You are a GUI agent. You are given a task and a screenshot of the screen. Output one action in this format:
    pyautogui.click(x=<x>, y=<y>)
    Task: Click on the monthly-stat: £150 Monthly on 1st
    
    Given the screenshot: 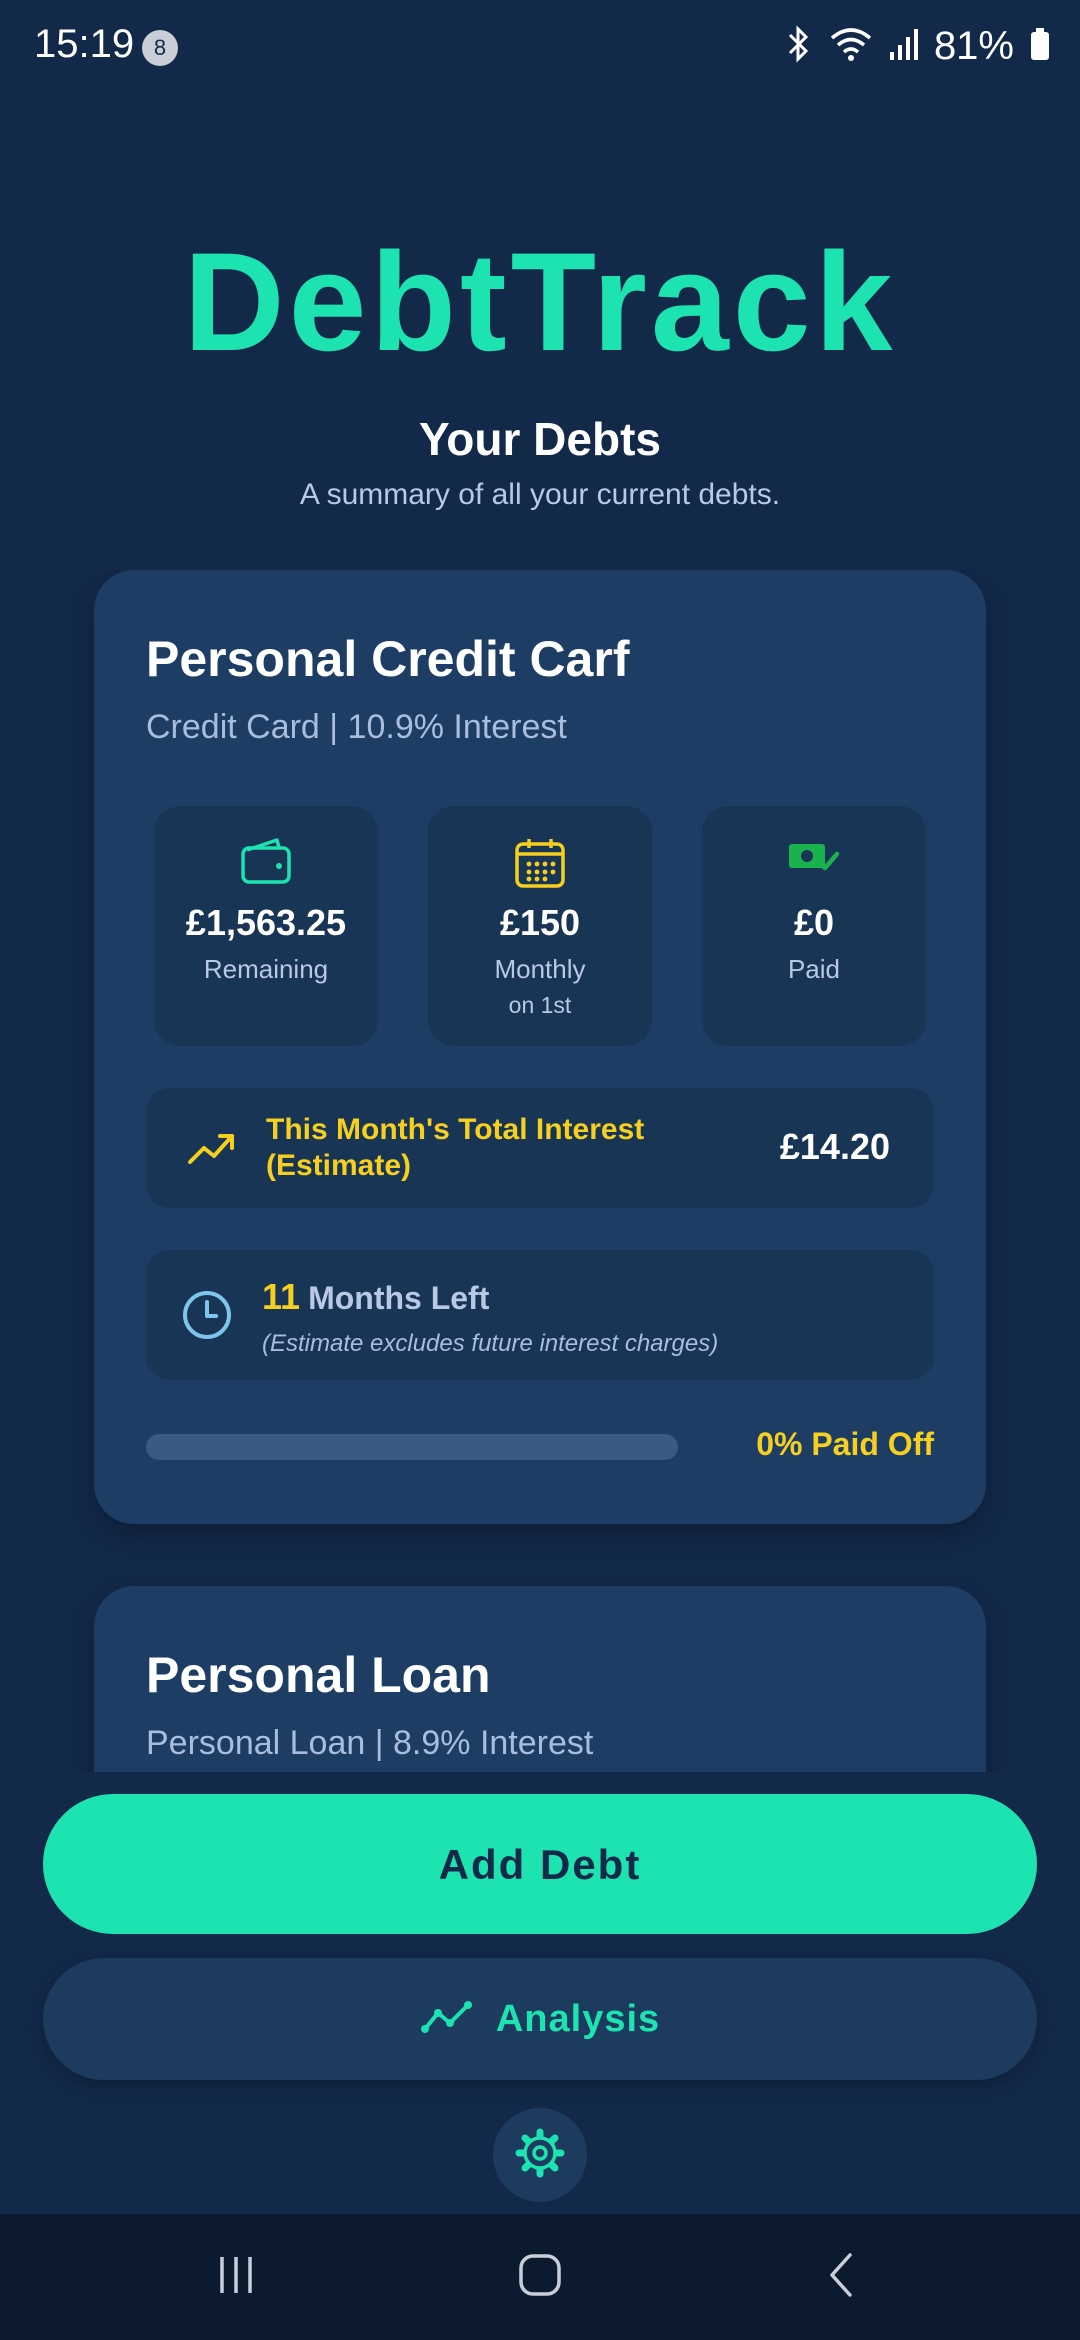 What is the action you would take?
    pyautogui.click(x=540, y=926)
    